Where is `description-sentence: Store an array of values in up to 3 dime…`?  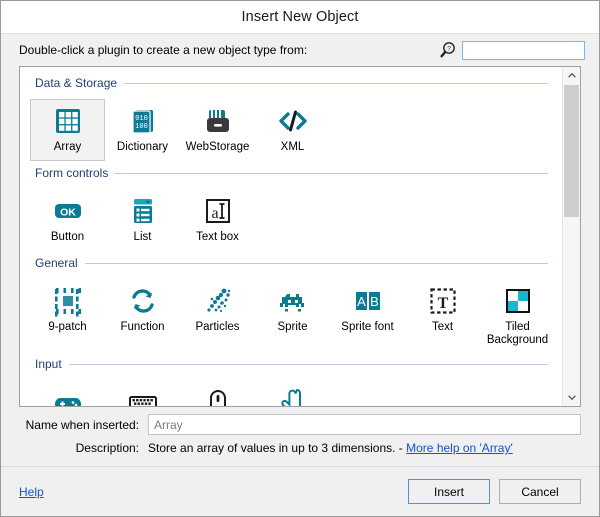 description-sentence: Store an array of values in up to 3 dime… is located at coordinates (277, 448).